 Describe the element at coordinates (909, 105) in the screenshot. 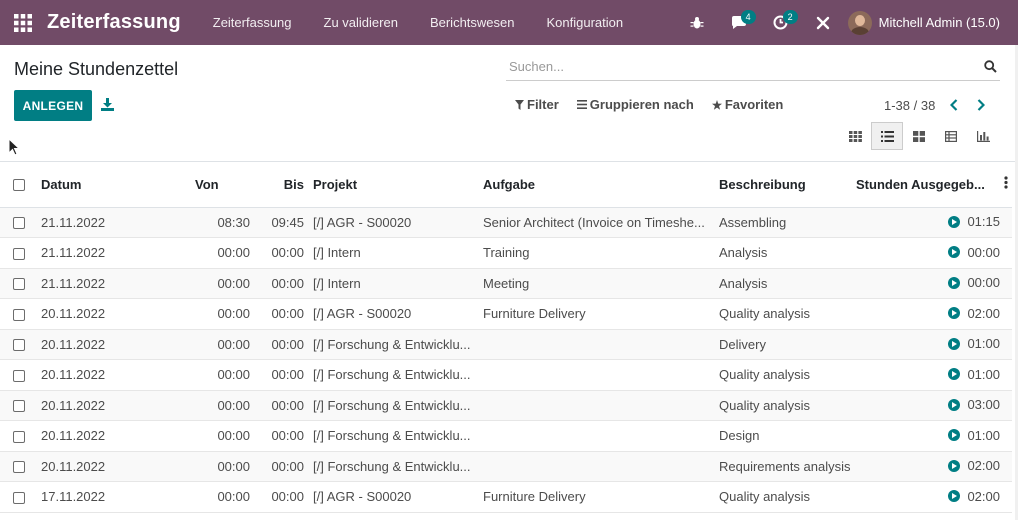

I see `pager-value: 1-38 / 38` at that location.